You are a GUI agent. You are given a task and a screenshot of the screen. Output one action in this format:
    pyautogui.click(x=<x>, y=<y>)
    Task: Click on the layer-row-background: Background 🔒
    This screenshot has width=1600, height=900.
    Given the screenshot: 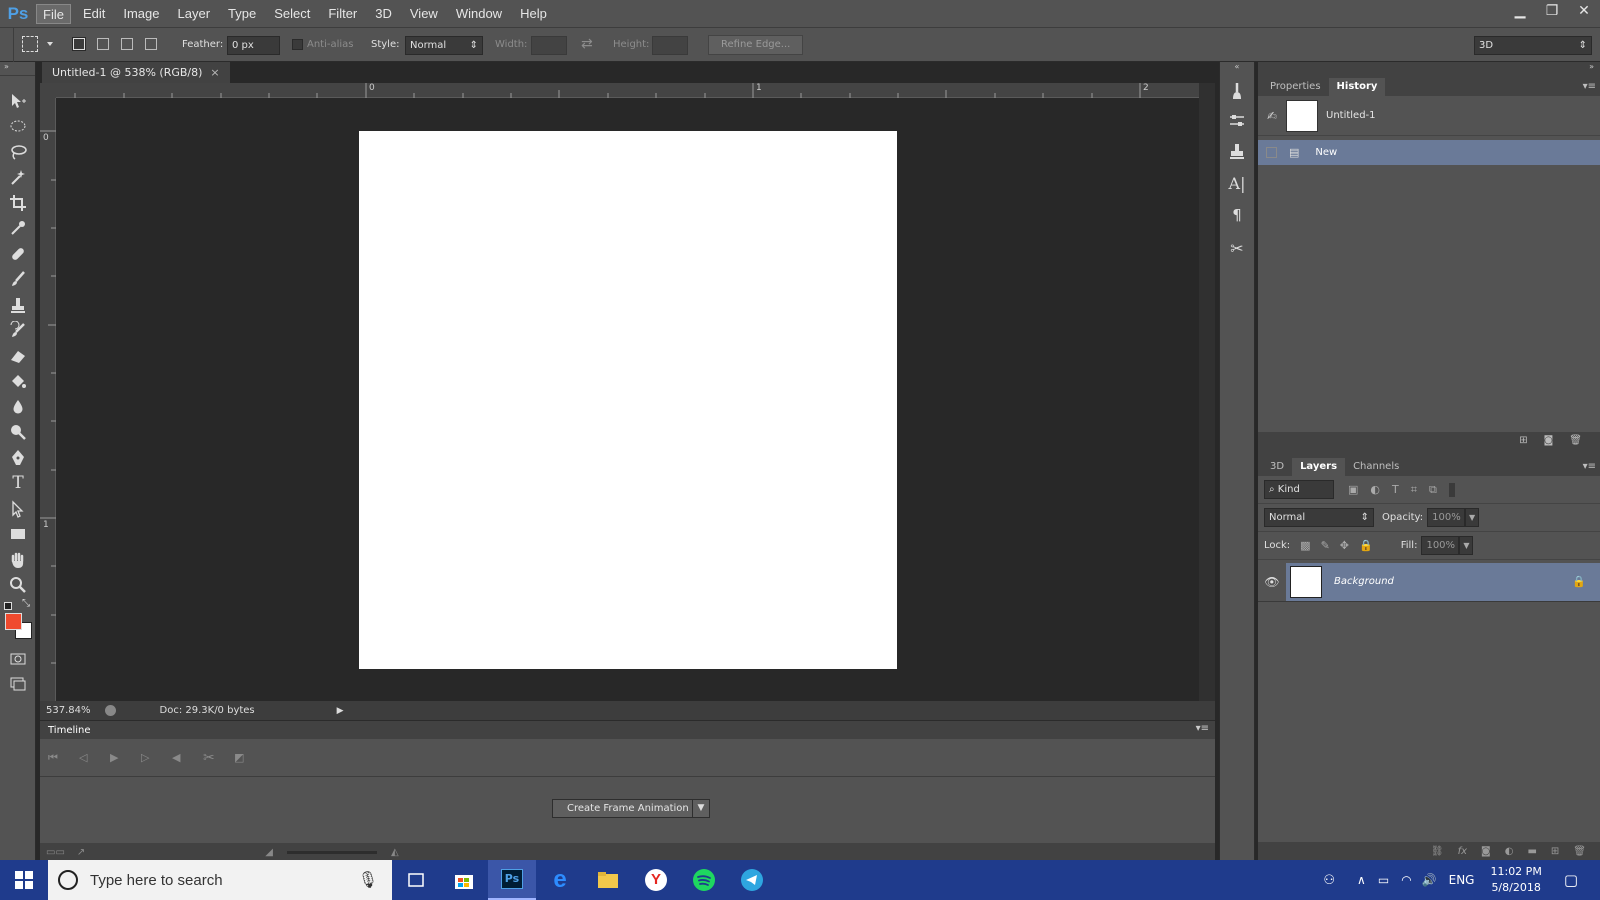 What is the action you would take?
    pyautogui.click(x=1443, y=581)
    